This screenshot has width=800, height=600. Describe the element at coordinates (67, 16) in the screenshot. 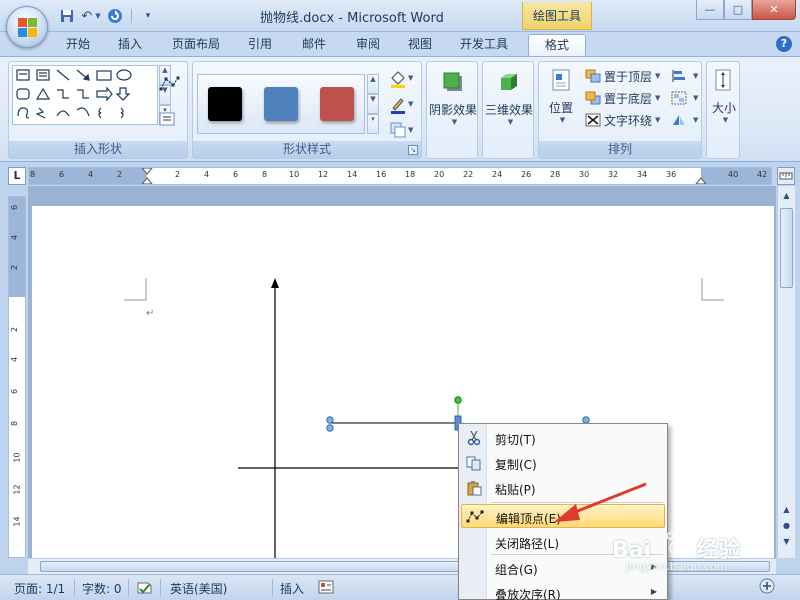

I see `save-button` at that location.